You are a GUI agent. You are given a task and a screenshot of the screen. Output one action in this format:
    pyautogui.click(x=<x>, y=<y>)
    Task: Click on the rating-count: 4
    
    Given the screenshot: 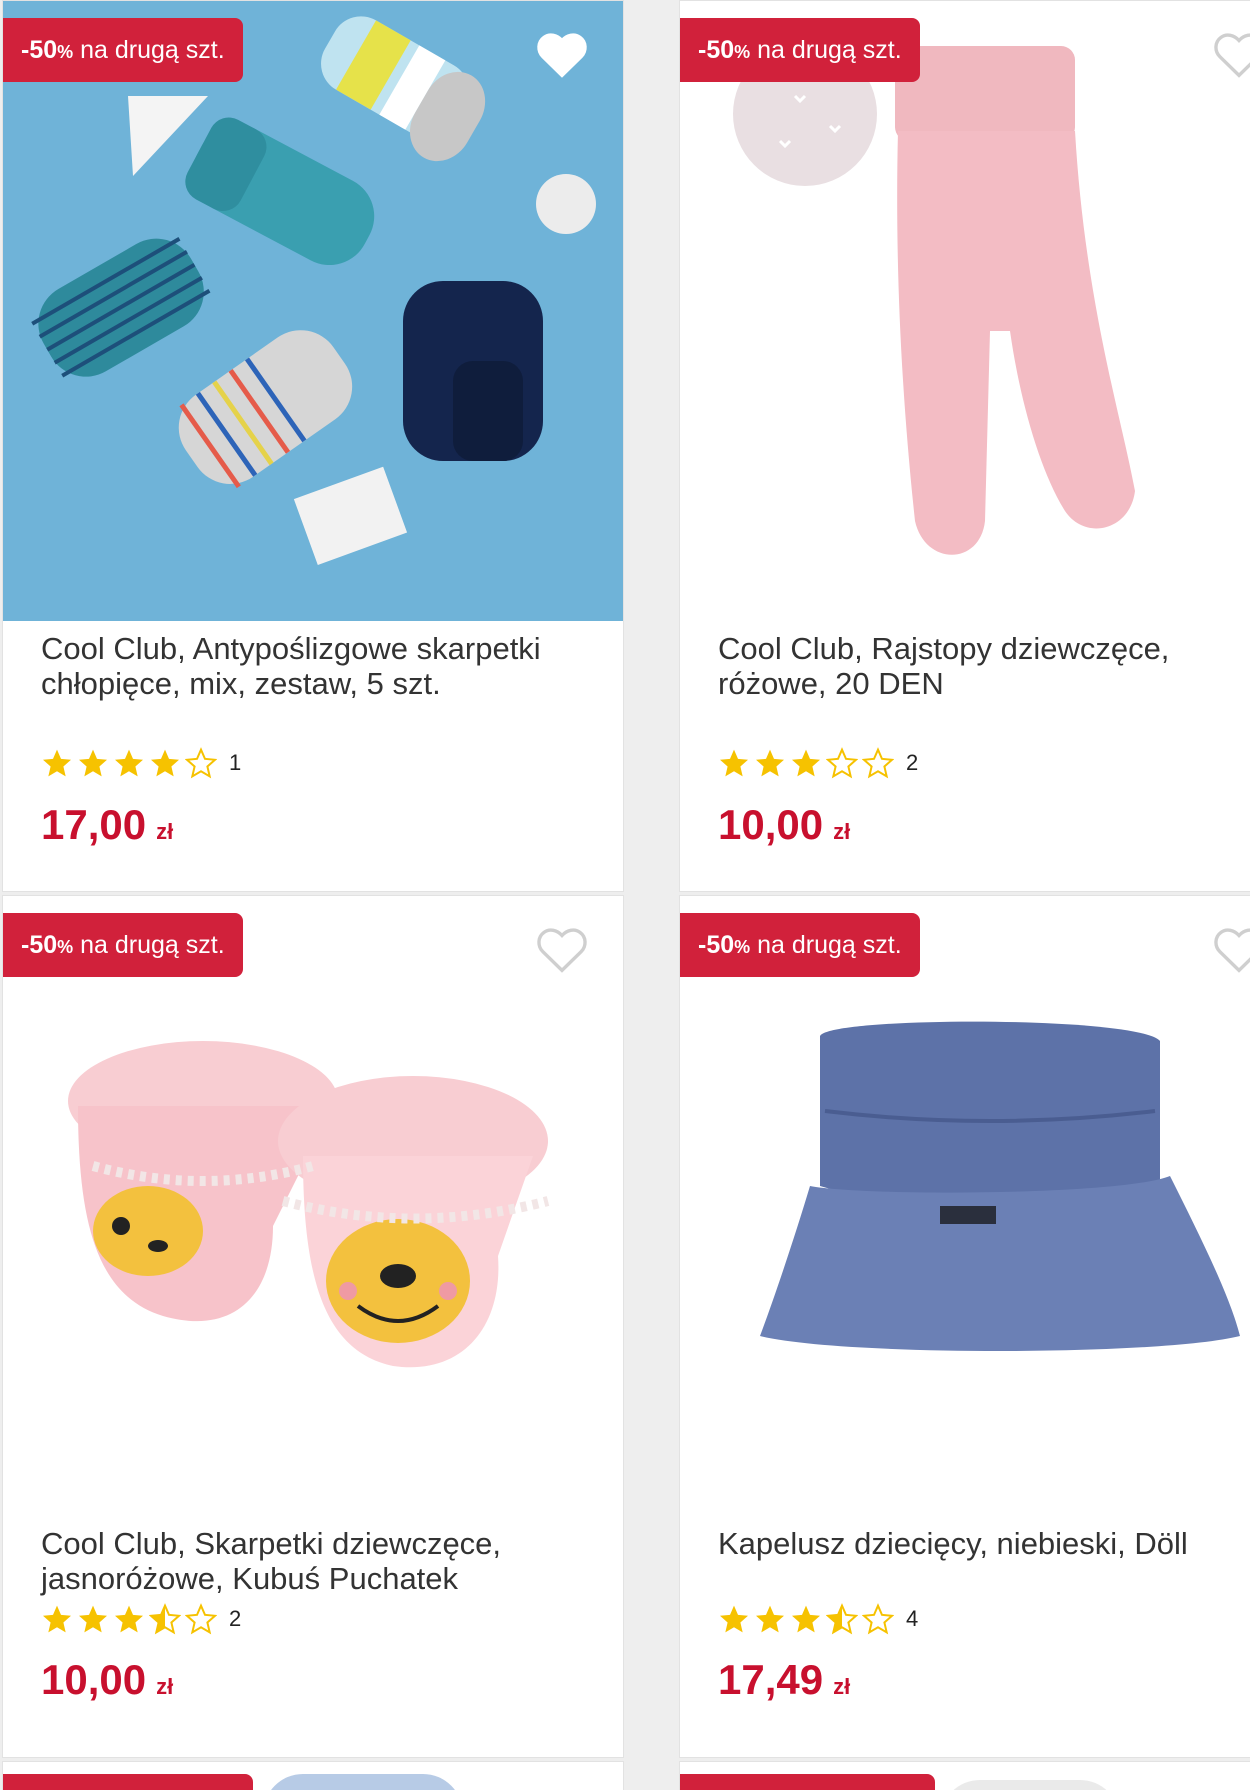 What is the action you would take?
    pyautogui.click(x=912, y=1618)
    